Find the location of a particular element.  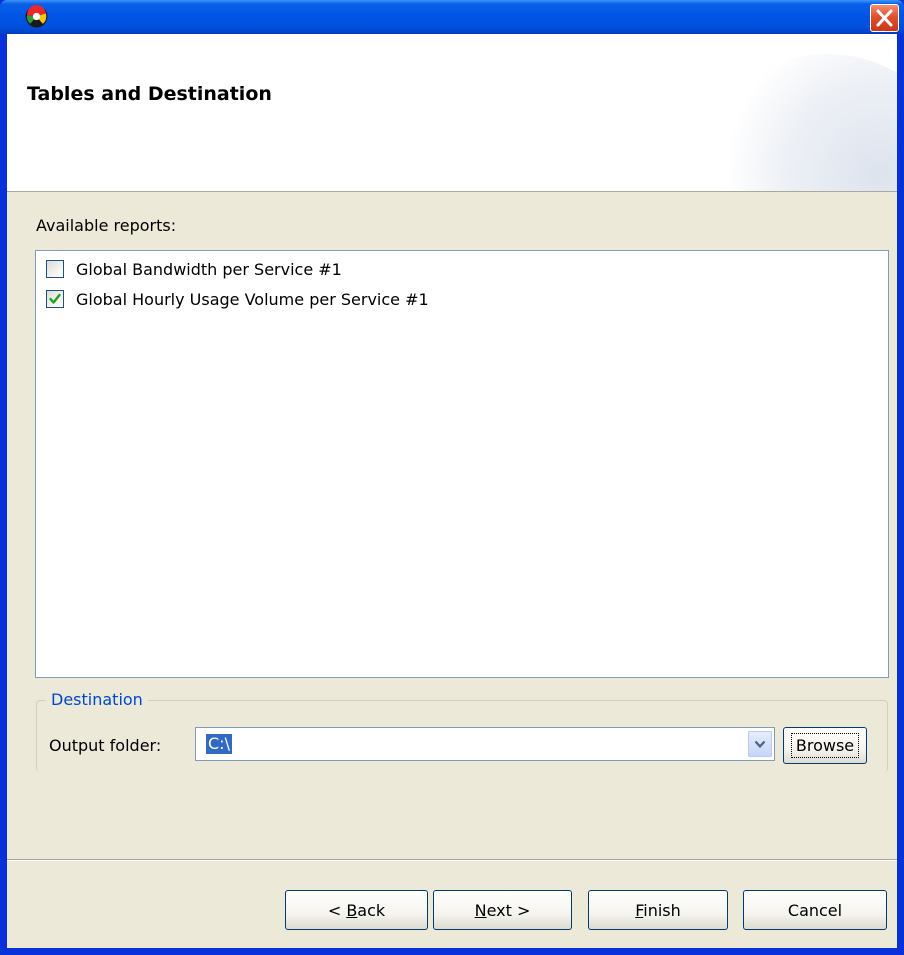

back-button-label: < Back is located at coordinates (356, 910).